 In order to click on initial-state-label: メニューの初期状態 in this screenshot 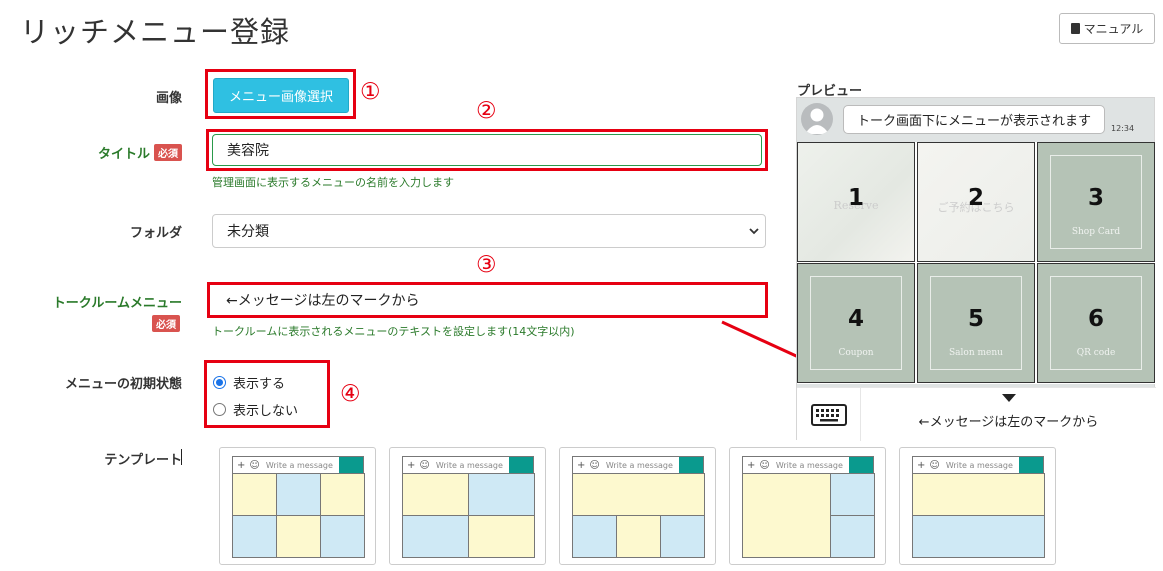, I will do `click(123, 384)`.